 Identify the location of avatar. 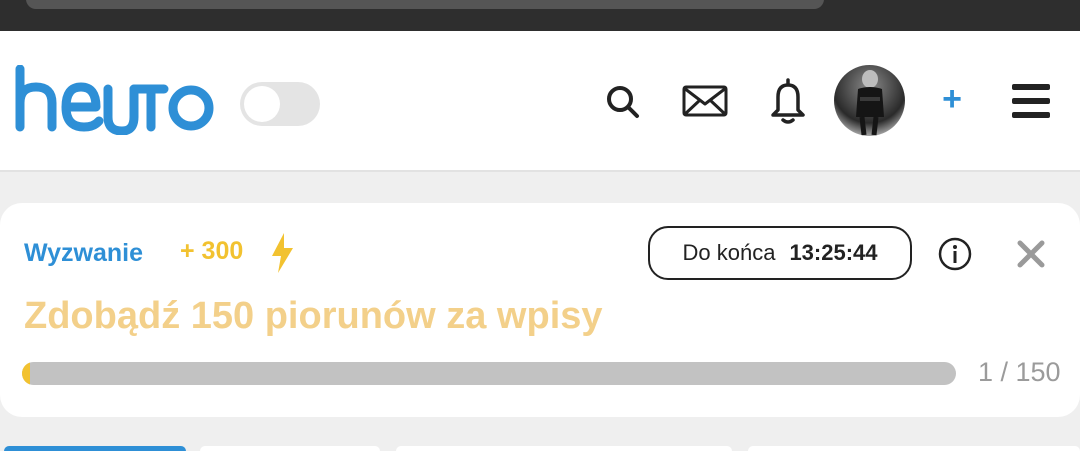
(869, 100).